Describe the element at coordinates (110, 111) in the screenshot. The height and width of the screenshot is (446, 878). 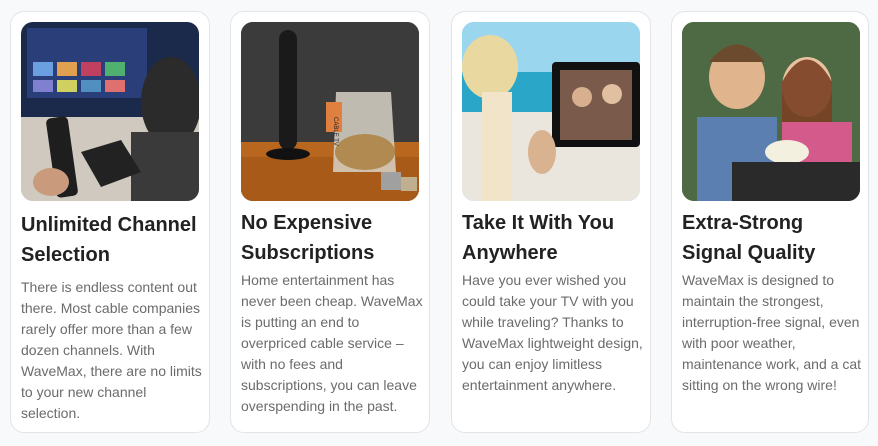
I see `feature-image-tv-remote` at that location.